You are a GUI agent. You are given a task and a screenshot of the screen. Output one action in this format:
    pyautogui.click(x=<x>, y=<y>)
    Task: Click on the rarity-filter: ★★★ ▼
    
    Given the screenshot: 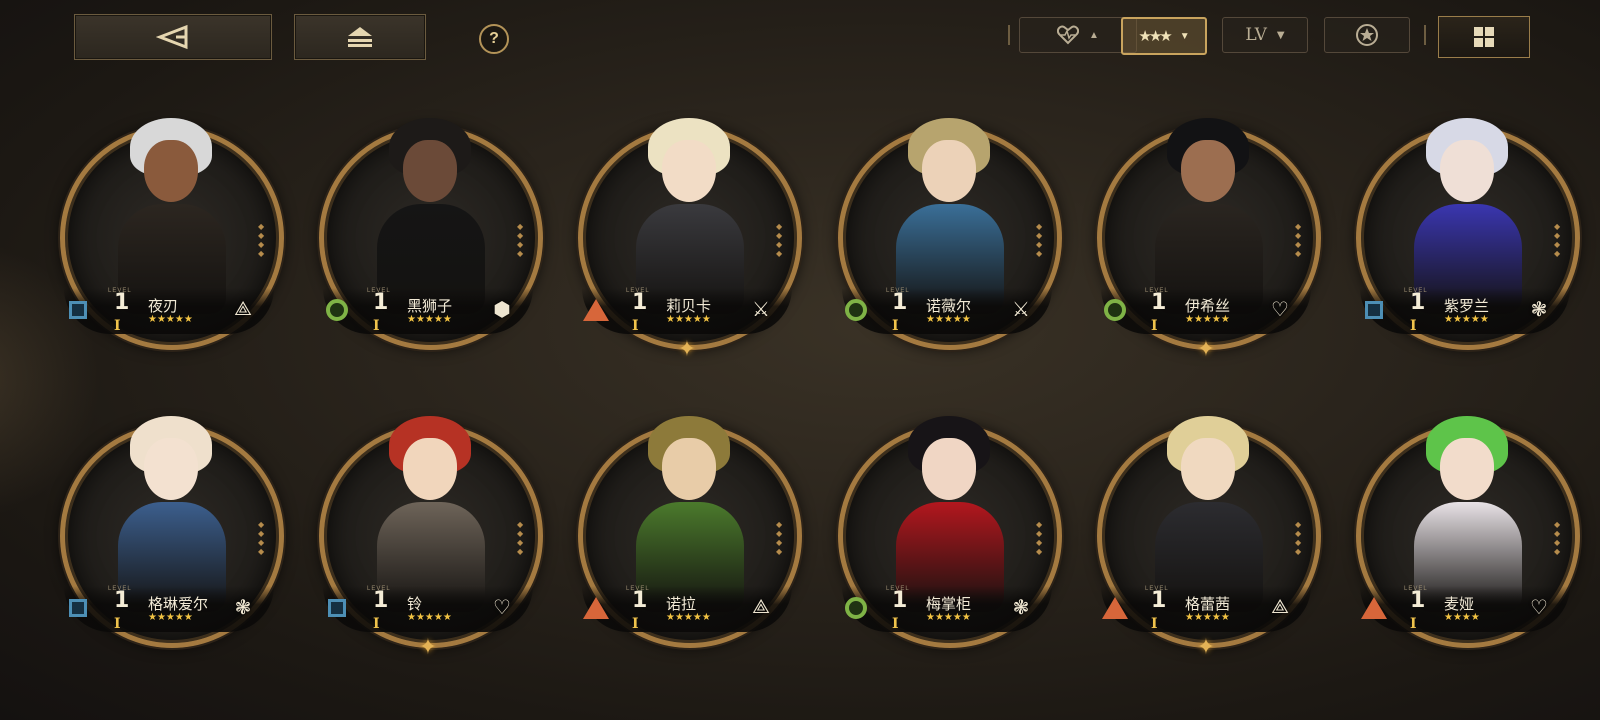 What is the action you would take?
    pyautogui.click(x=1164, y=36)
    